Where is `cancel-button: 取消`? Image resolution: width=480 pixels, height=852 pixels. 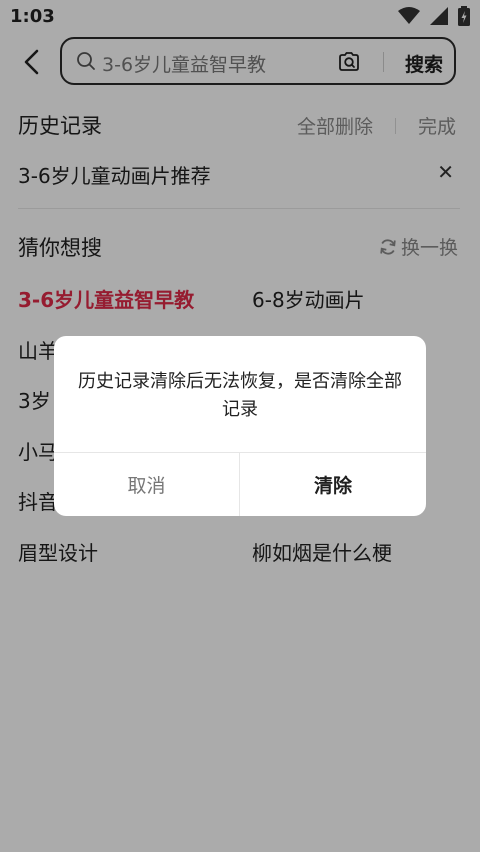
cancel-button: 取消 is located at coordinates (146, 484).